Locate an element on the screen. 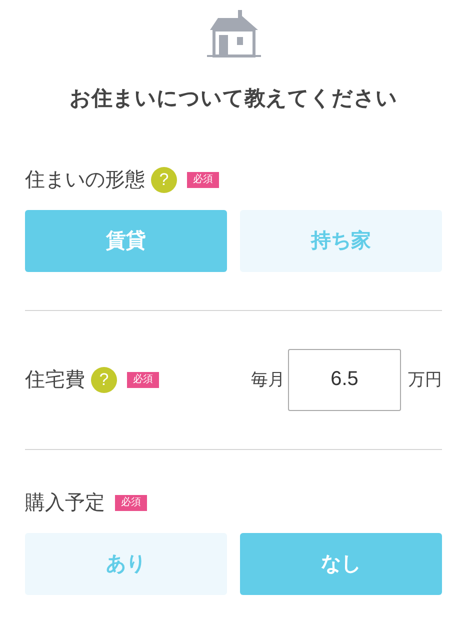 The height and width of the screenshot is (617, 467). option-button: 持ち家 is located at coordinates (341, 241).